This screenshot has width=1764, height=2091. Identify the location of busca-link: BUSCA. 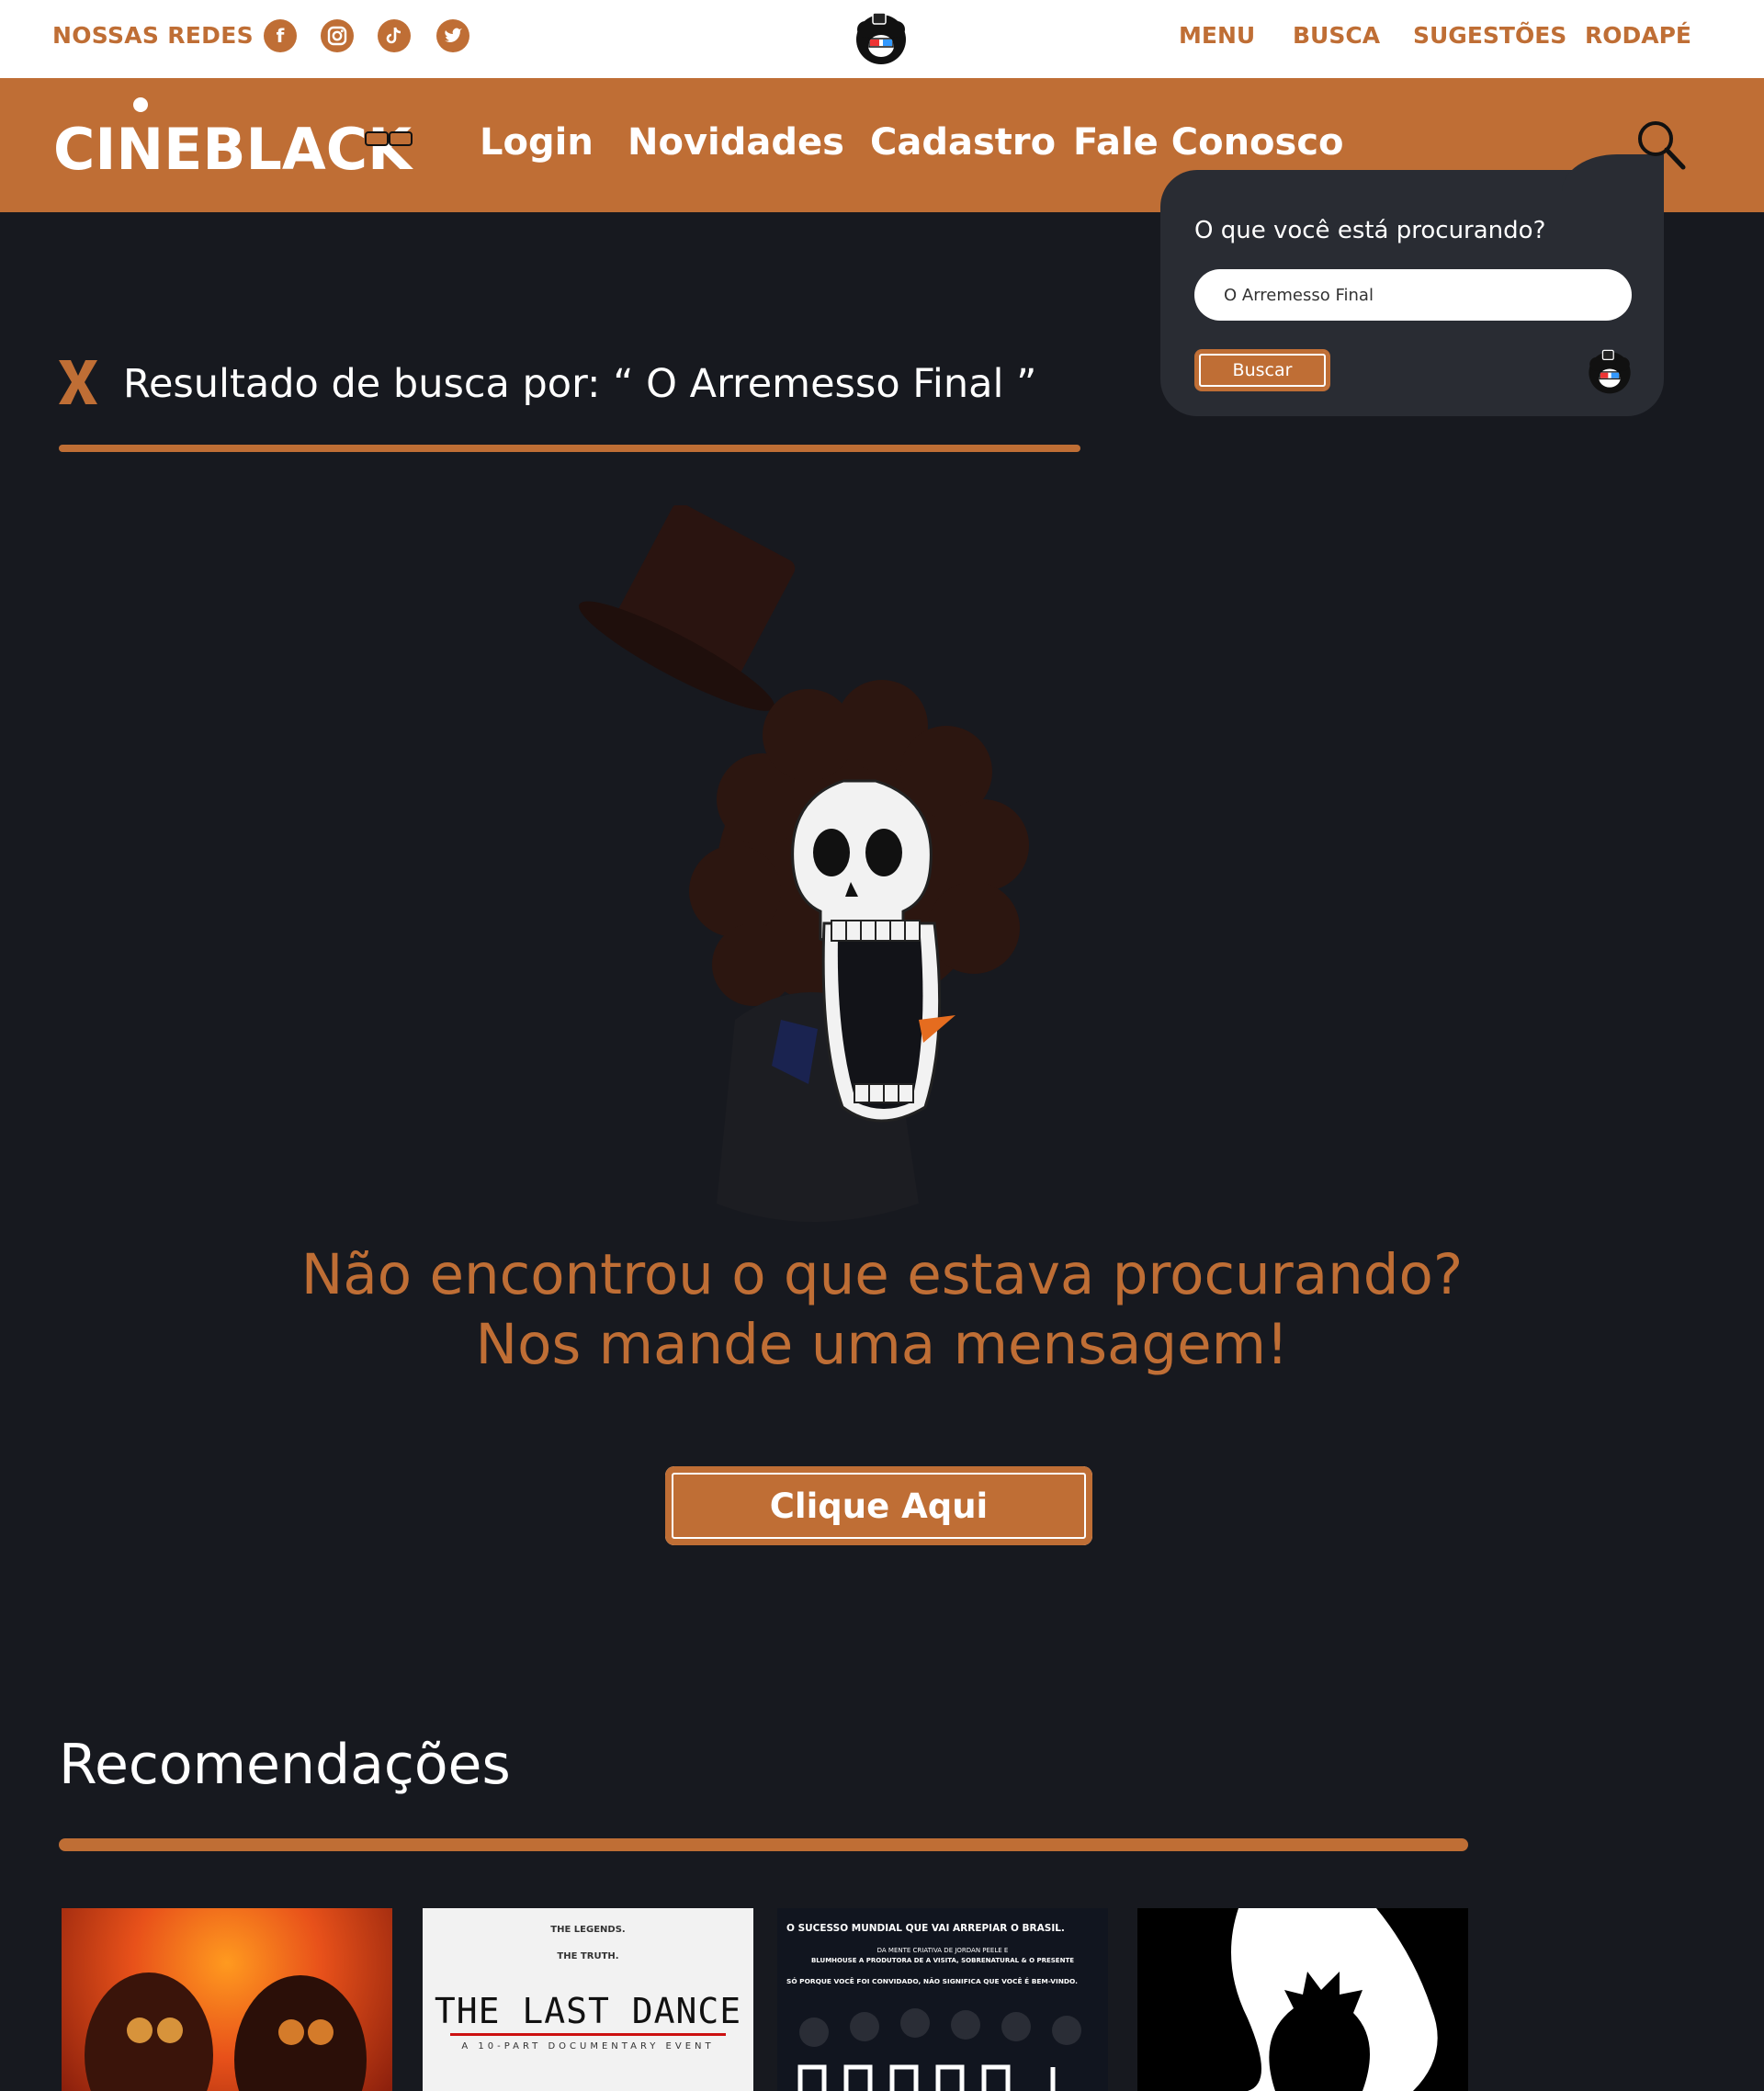
(1336, 35).